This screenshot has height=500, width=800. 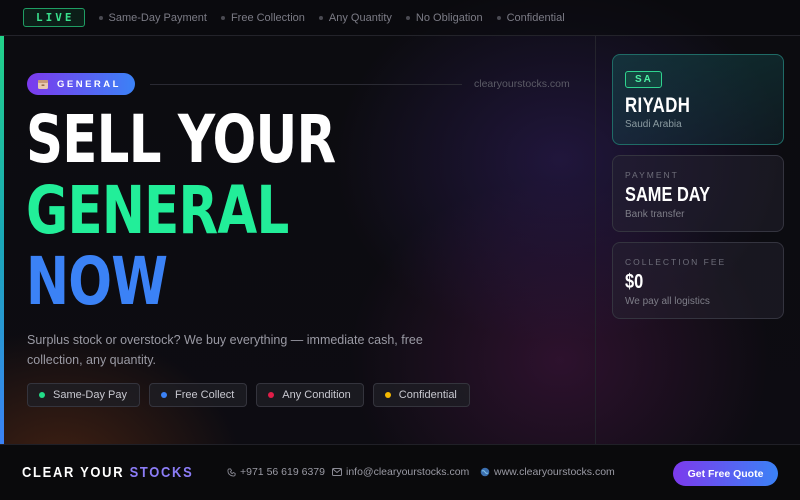 I want to click on city-name: RIYADH, so click(x=658, y=105).